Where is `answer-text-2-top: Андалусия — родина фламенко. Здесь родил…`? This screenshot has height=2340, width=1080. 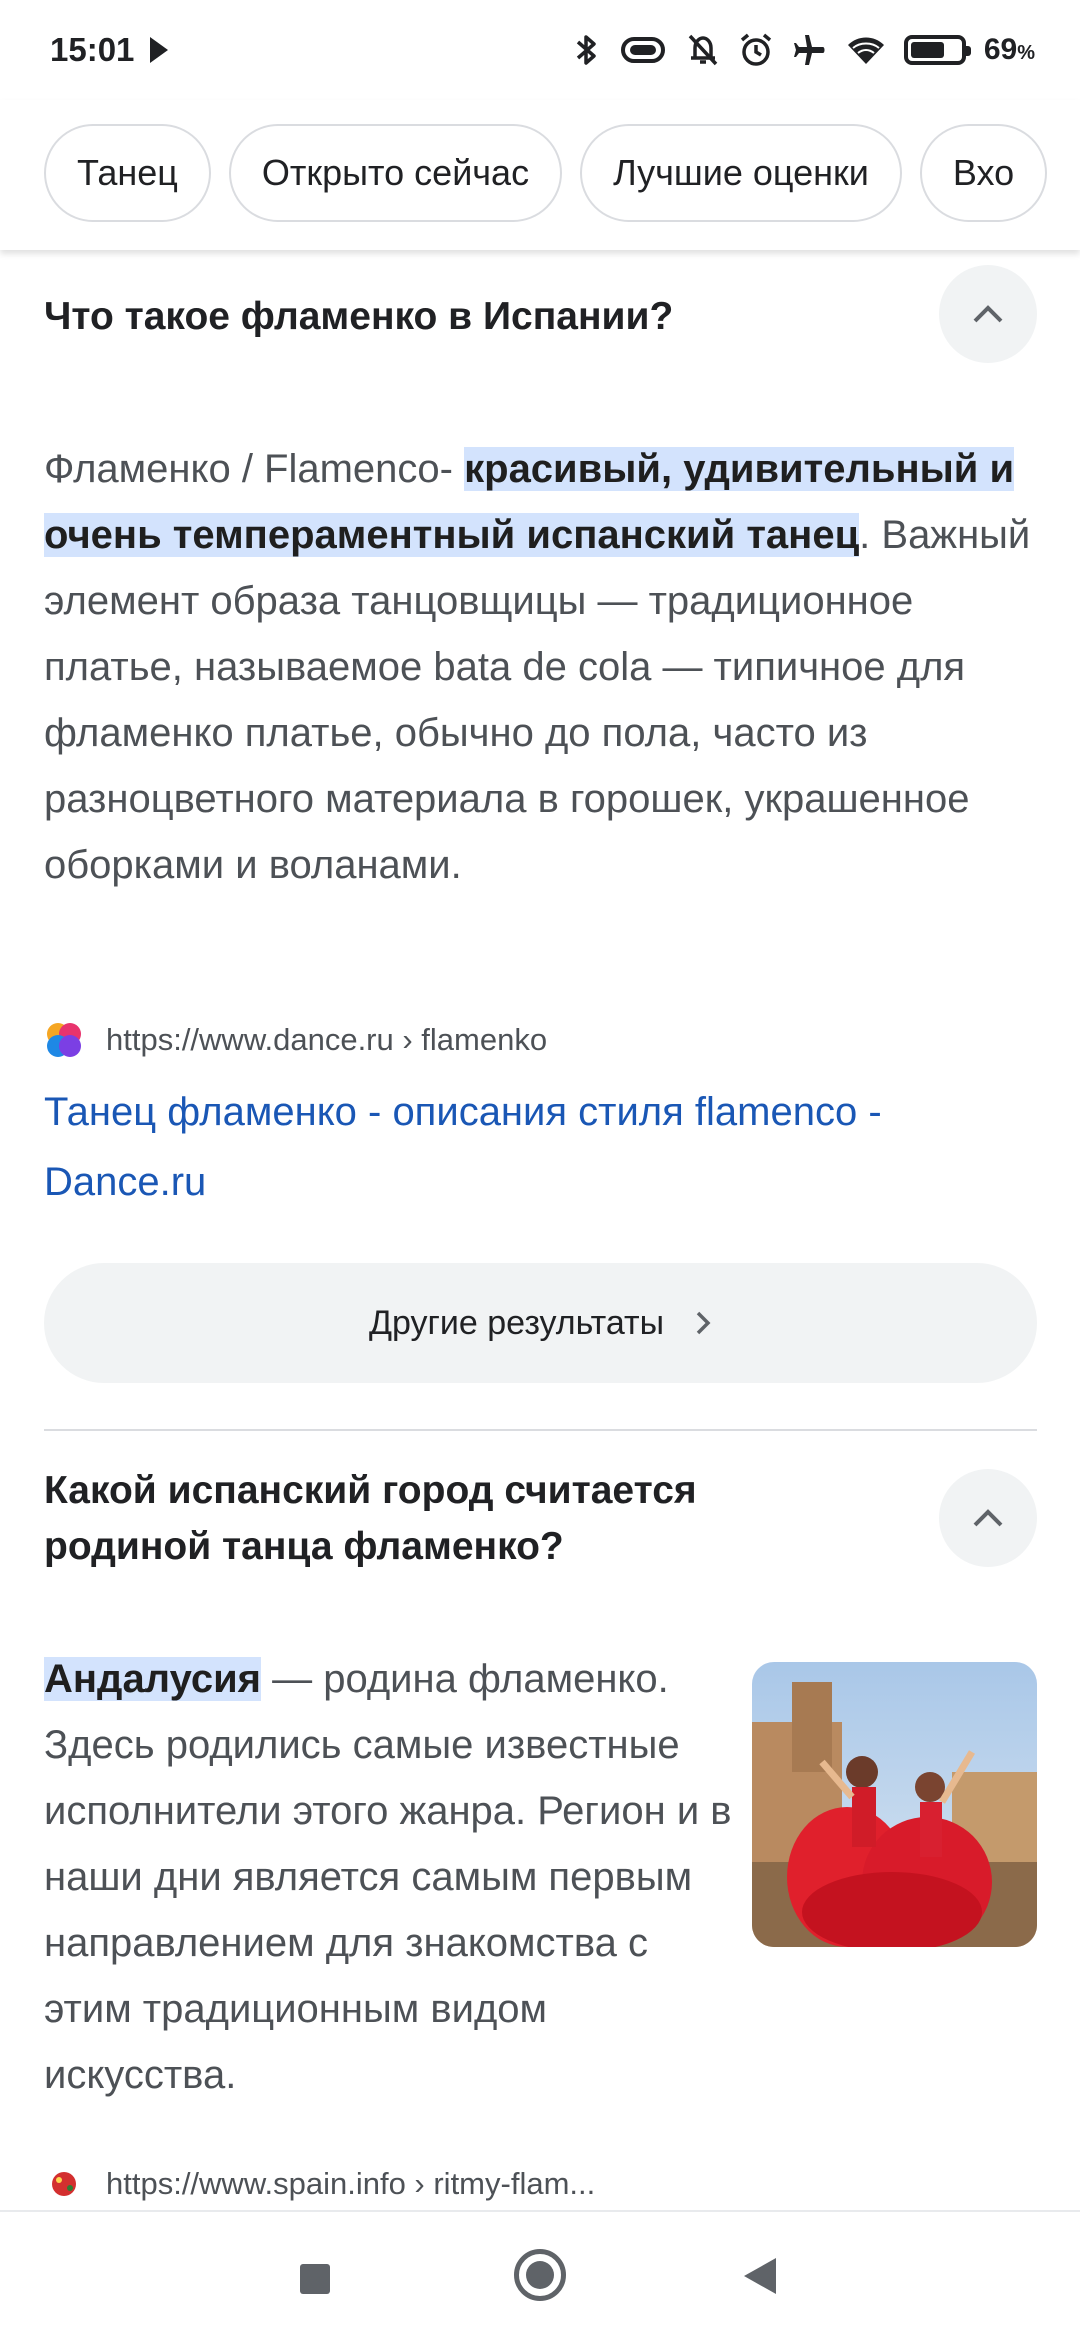 answer-text-2-top: Андалусия — родина фламенко. Здесь родил… is located at coordinates (389, 1877).